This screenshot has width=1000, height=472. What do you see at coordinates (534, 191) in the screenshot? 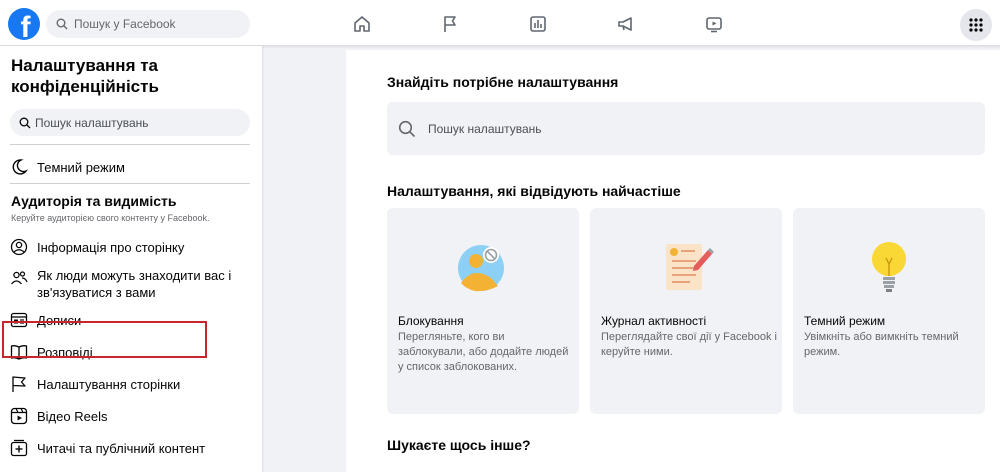
I see `frequent-settings-heading: Налаштування, які відвідують найчастіше` at bounding box center [534, 191].